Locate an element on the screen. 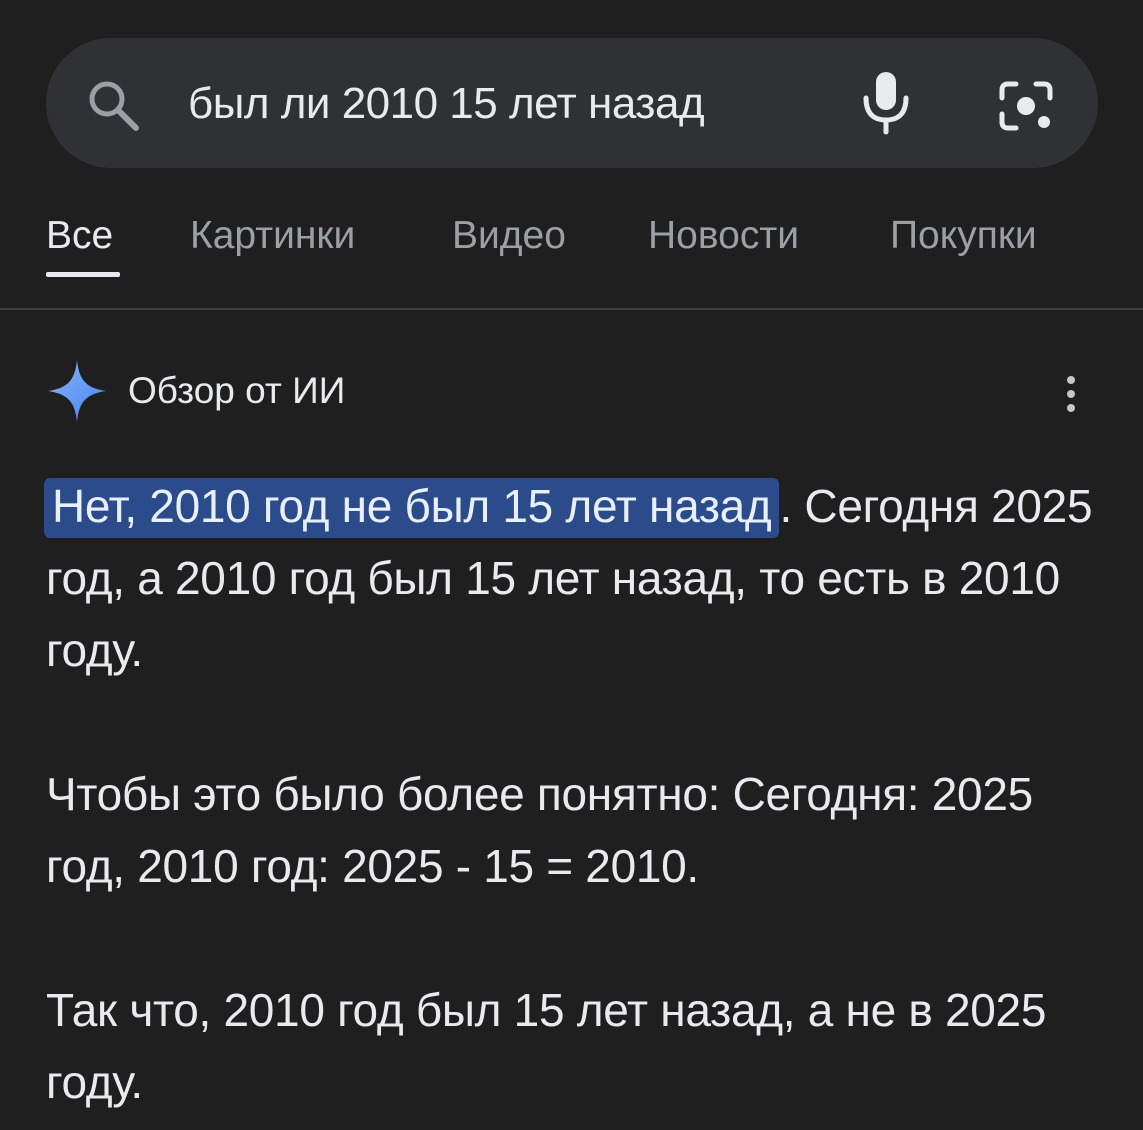 This screenshot has height=1130, width=1143. tab-images: Картинки is located at coordinates (272, 236).